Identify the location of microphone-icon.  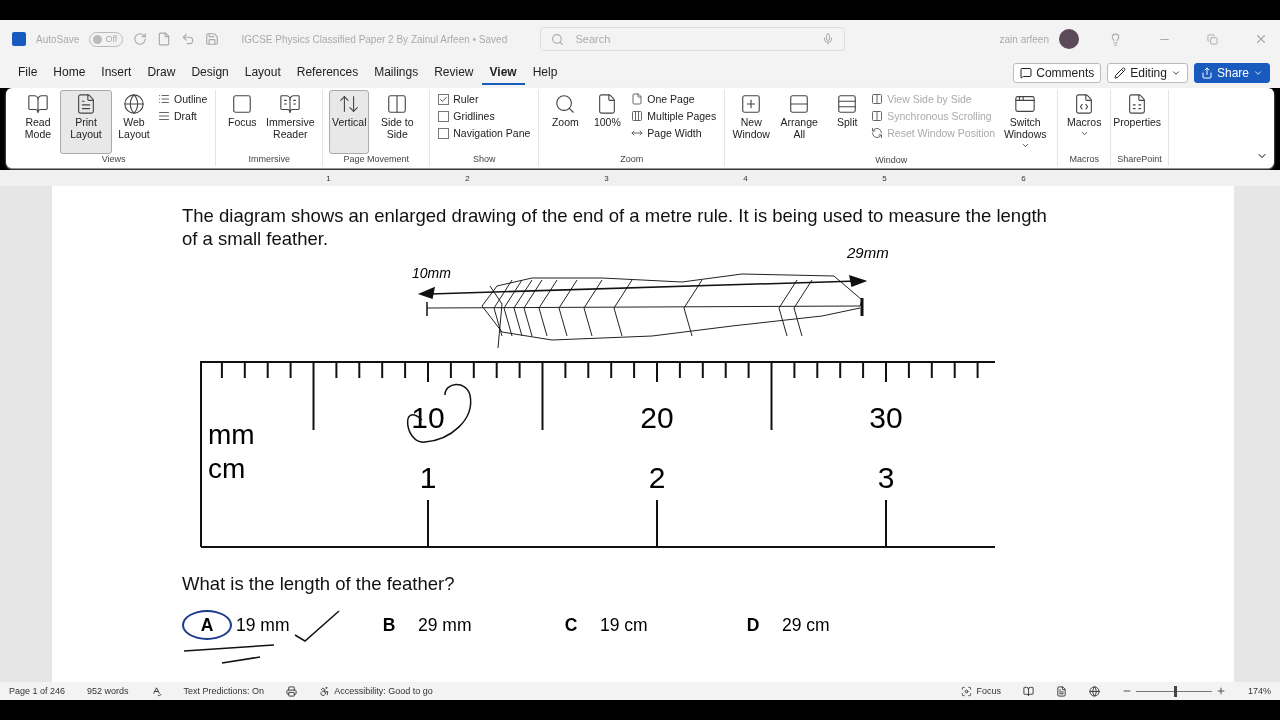
(827, 39).